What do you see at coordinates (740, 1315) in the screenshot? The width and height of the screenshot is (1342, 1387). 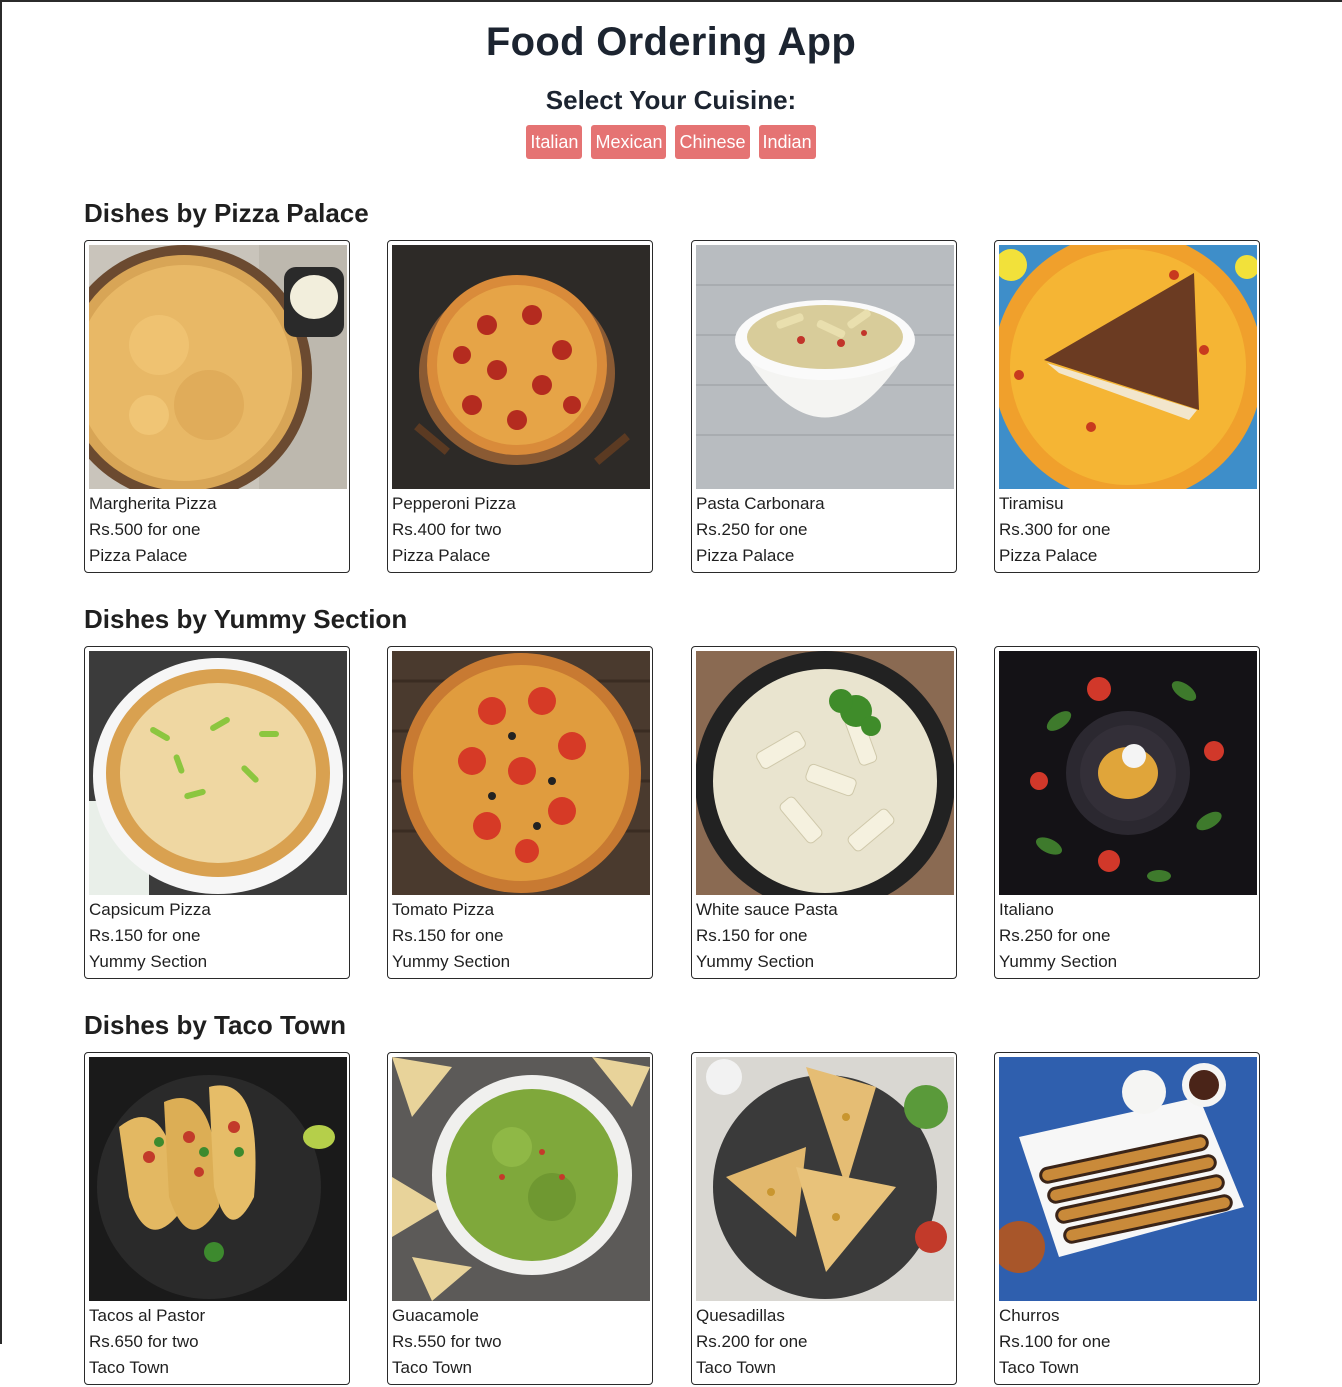 I see `dish-name: Quesadillas` at bounding box center [740, 1315].